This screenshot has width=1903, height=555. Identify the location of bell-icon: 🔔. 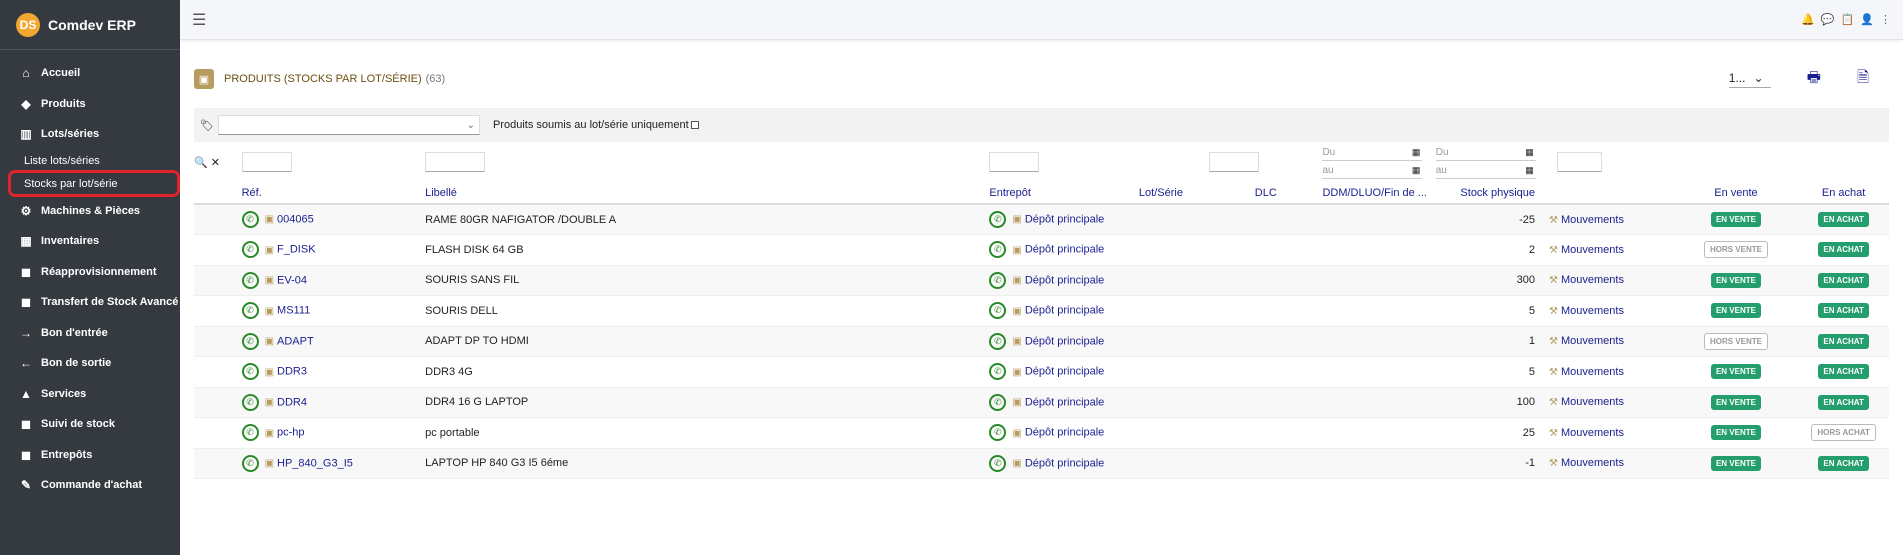
(1808, 19).